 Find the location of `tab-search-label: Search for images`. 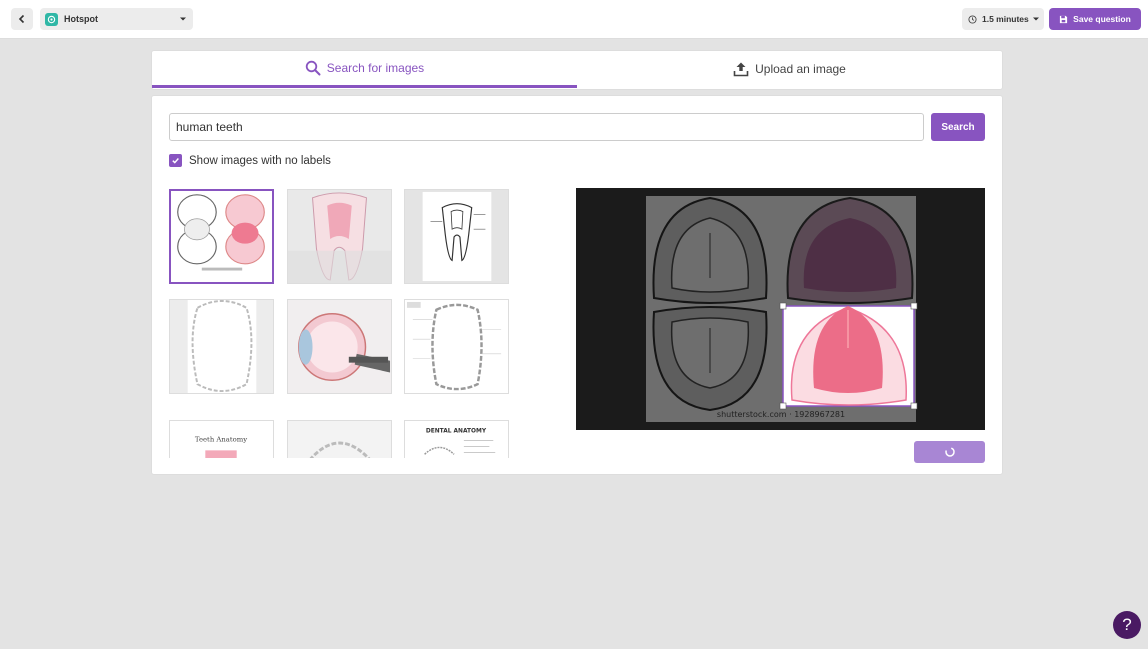

tab-search-label: Search for images is located at coordinates (375, 68).